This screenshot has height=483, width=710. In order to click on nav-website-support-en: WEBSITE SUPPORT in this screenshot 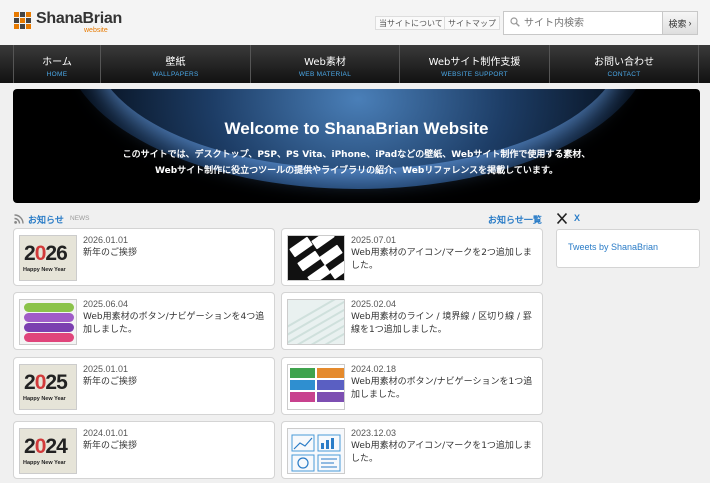, I will do `click(474, 74)`.